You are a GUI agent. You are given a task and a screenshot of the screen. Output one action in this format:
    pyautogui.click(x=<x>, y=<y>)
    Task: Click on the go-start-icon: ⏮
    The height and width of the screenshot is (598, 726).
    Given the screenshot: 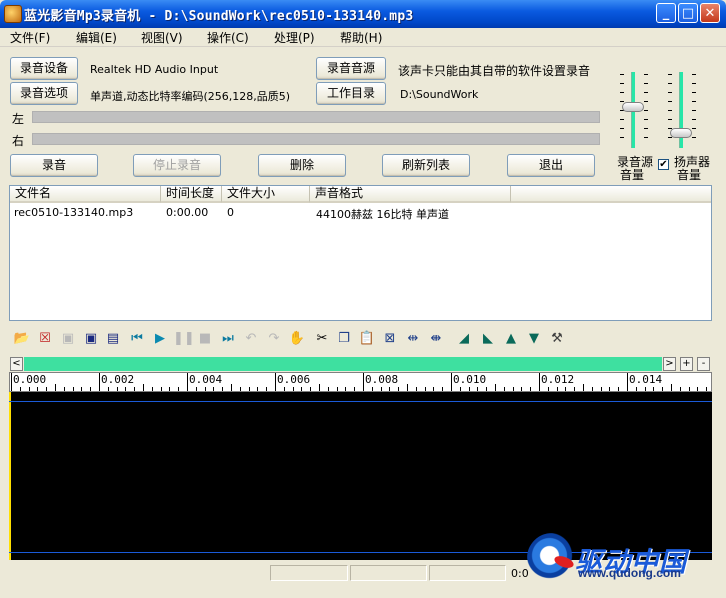 What is the action you would take?
    pyautogui.click(x=137, y=339)
    